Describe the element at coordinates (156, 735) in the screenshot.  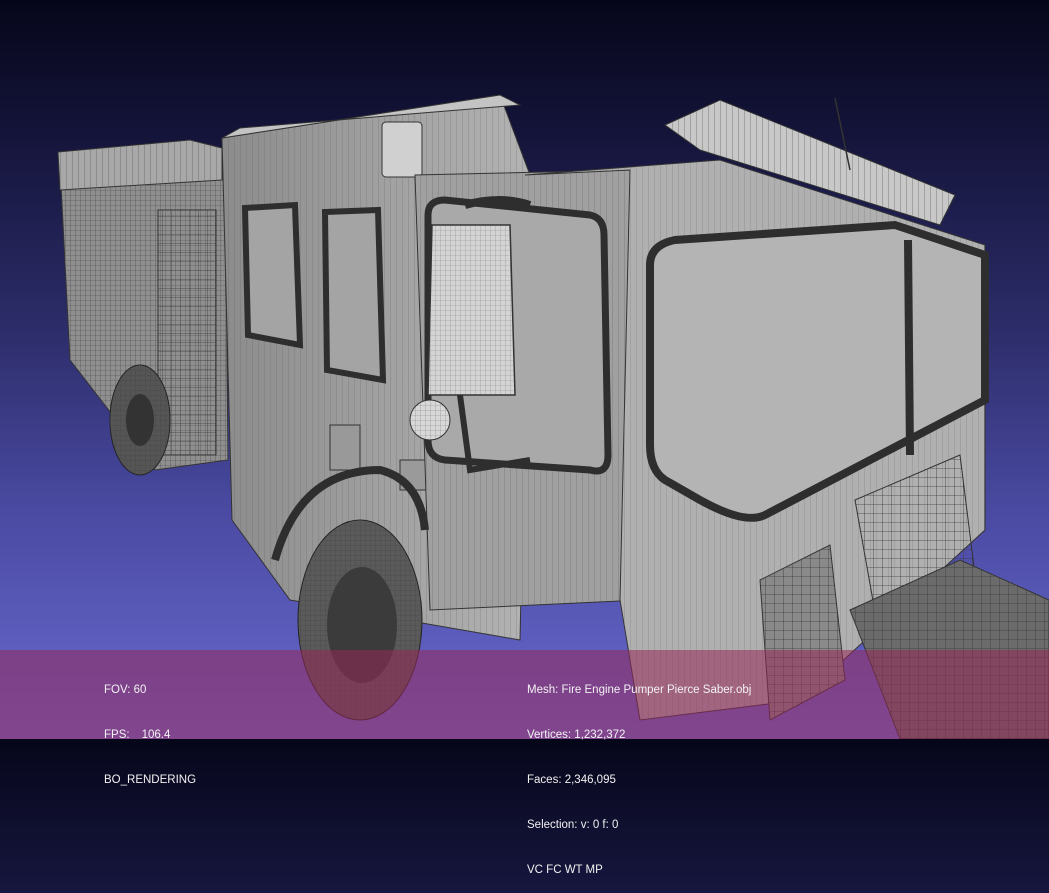
I see `fps-value: 106.4` at that location.